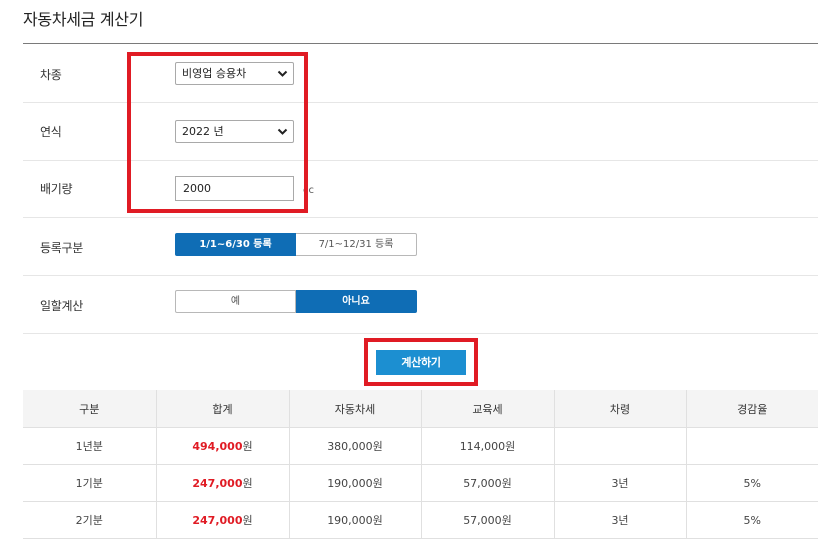 The image size is (838, 553). Describe the element at coordinates (752, 446) in the screenshot. I see `cell-discount` at that location.